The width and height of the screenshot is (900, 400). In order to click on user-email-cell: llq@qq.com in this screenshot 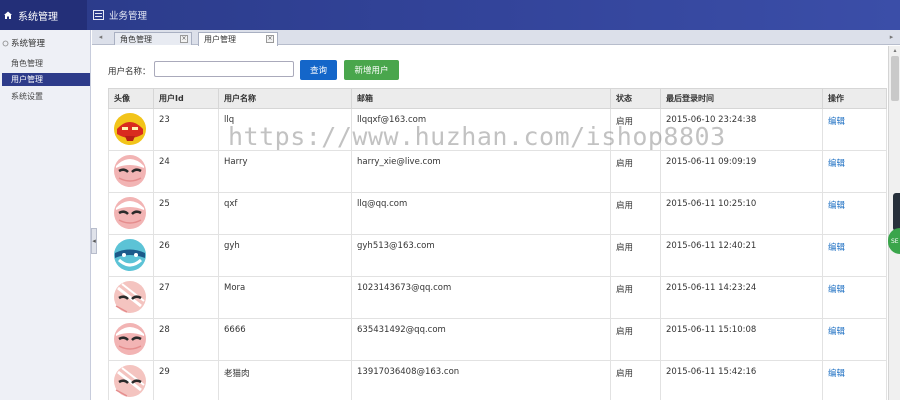, I will do `click(481, 213)`.